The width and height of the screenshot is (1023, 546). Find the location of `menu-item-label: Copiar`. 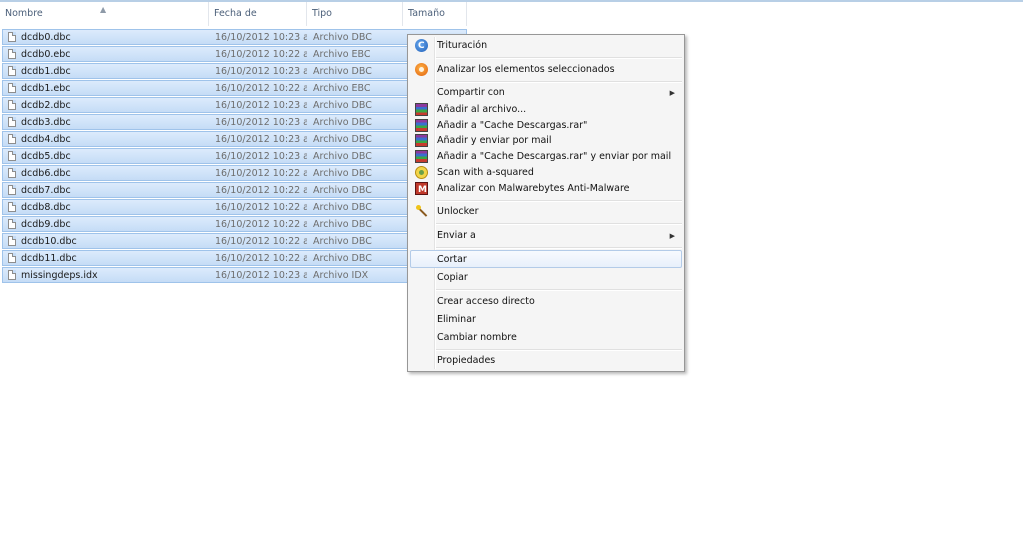

menu-item-label: Copiar is located at coordinates (452, 277).